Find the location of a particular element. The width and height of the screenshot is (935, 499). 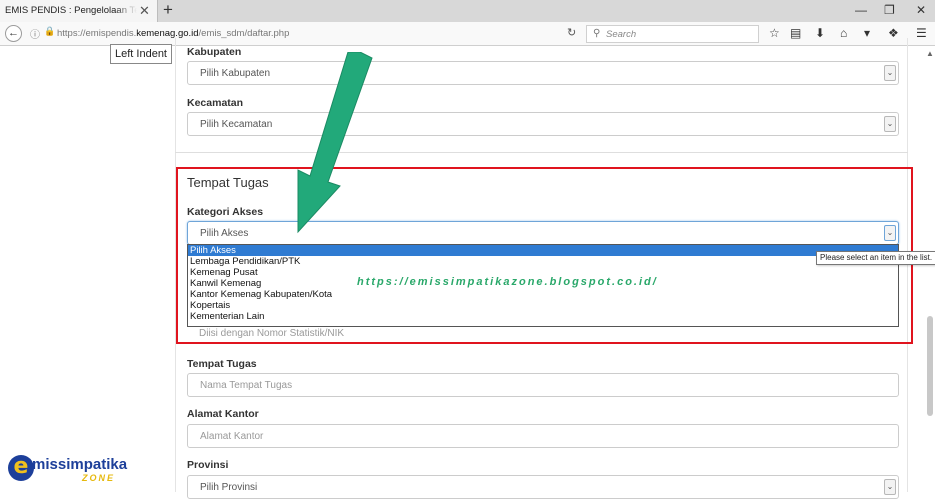

back-button: ← is located at coordinates (13, 33).